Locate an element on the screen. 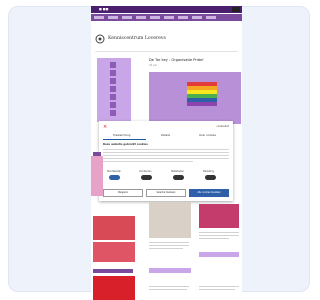 This screenshot has width=320, height=300. print-icon is located at coordinates (113, 89).